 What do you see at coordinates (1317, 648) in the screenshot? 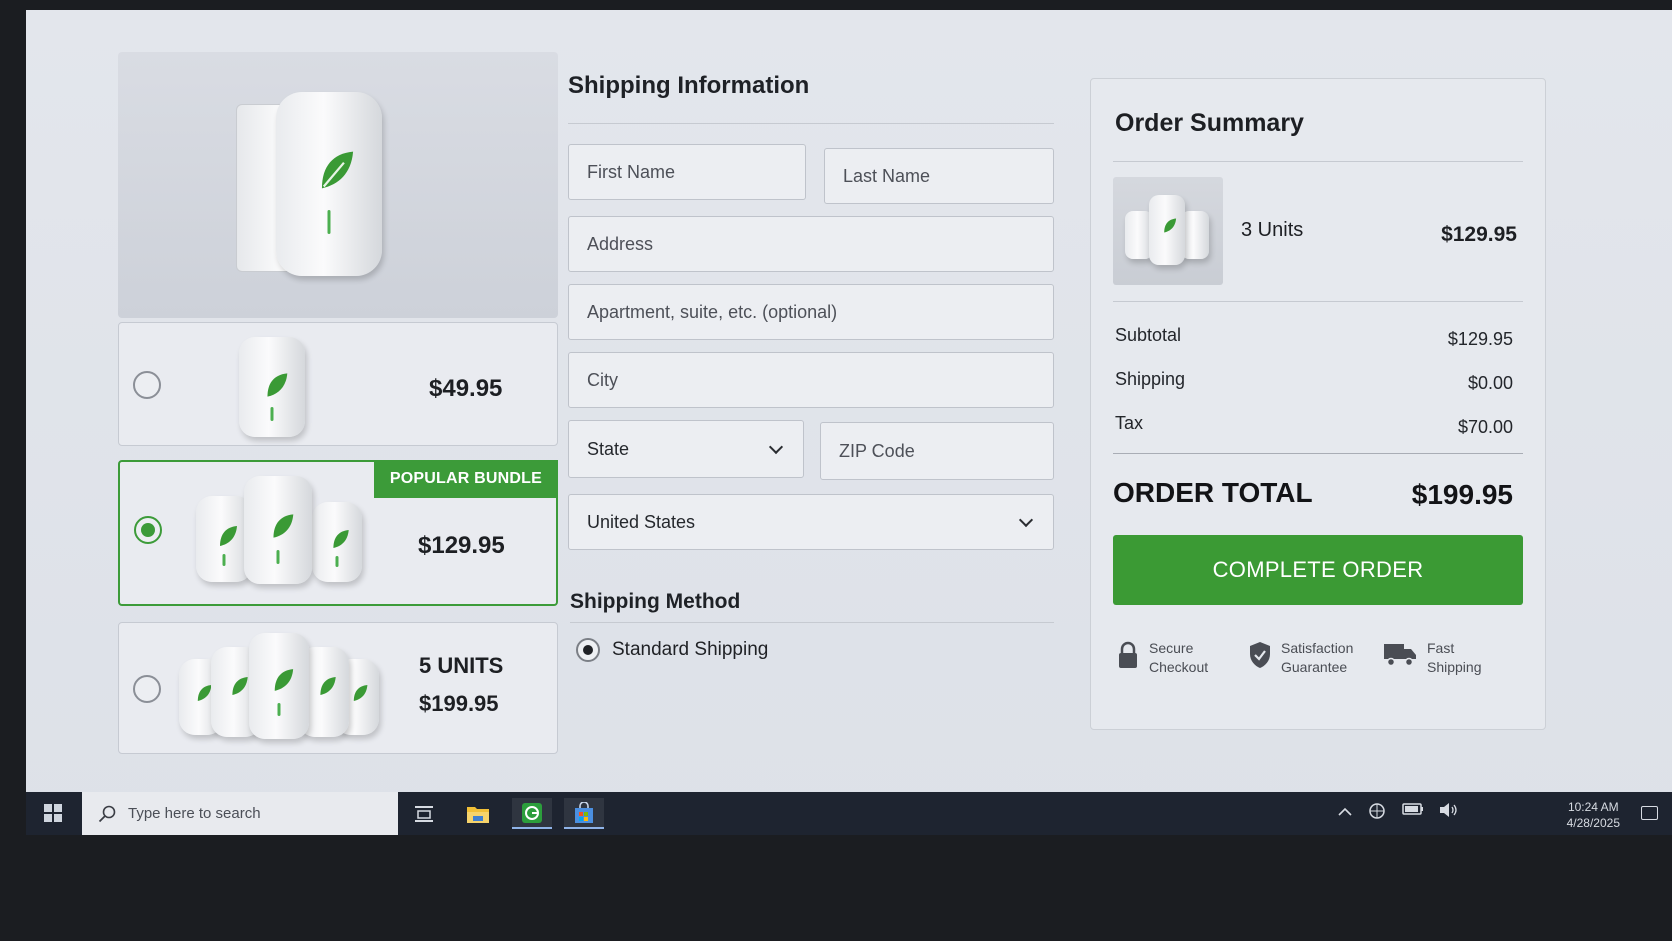
I see `trust-2-line1: Satisfaction` at bounding box center [1317, 648].